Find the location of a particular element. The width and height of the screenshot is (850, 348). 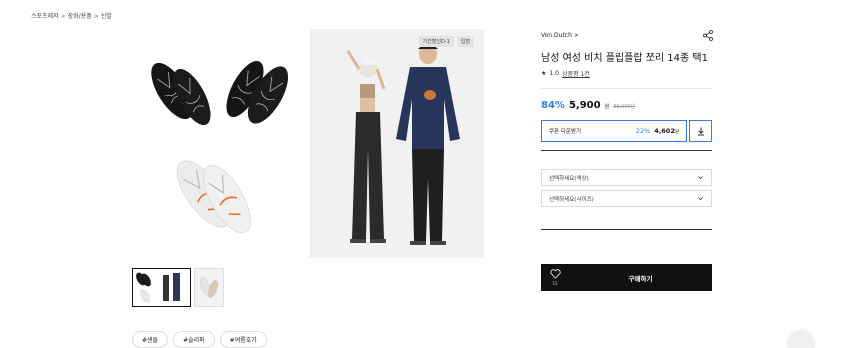

tag-summer: #여름호가 is located at coordinates (243, 339).